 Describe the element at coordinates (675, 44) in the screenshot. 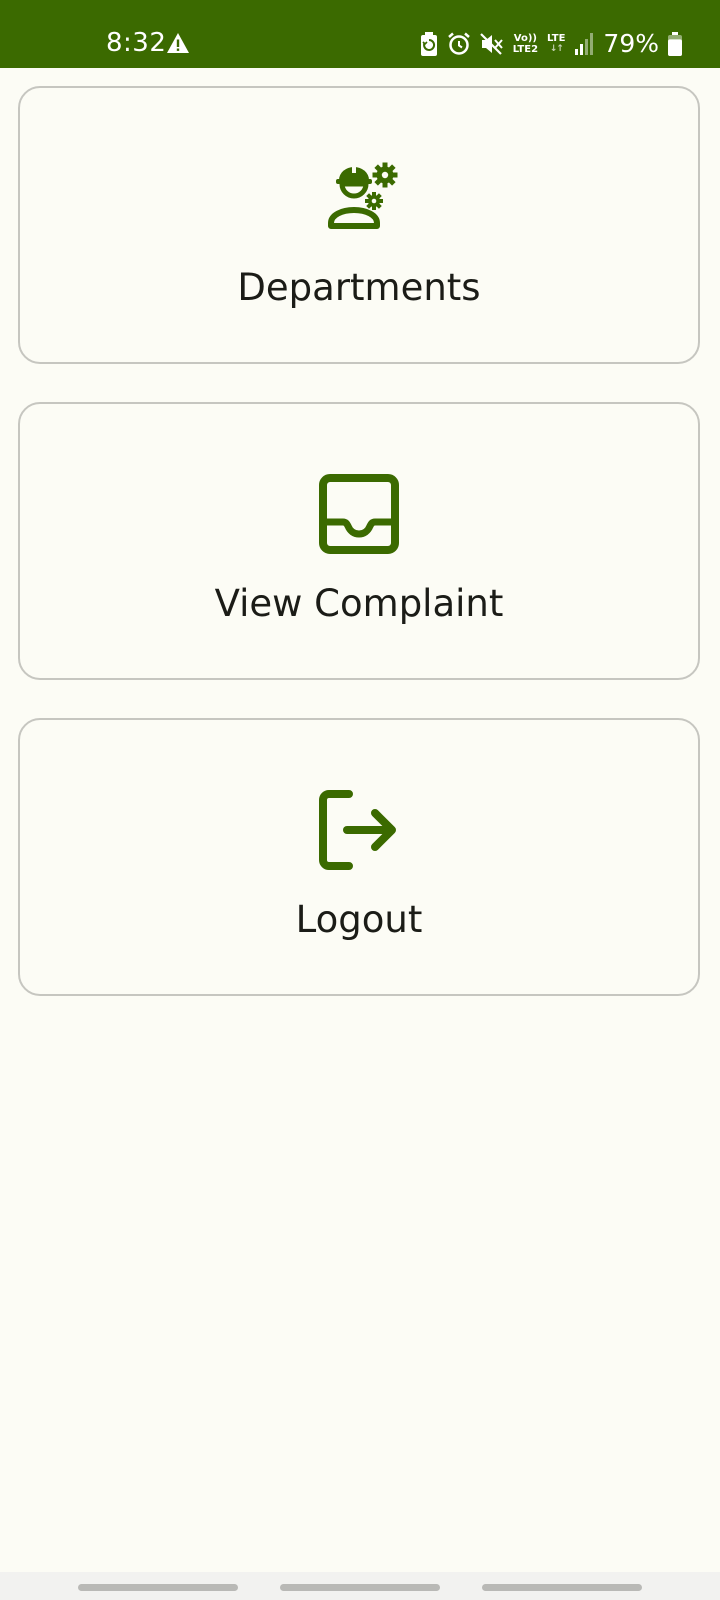

I see `battery-icon` at that location.